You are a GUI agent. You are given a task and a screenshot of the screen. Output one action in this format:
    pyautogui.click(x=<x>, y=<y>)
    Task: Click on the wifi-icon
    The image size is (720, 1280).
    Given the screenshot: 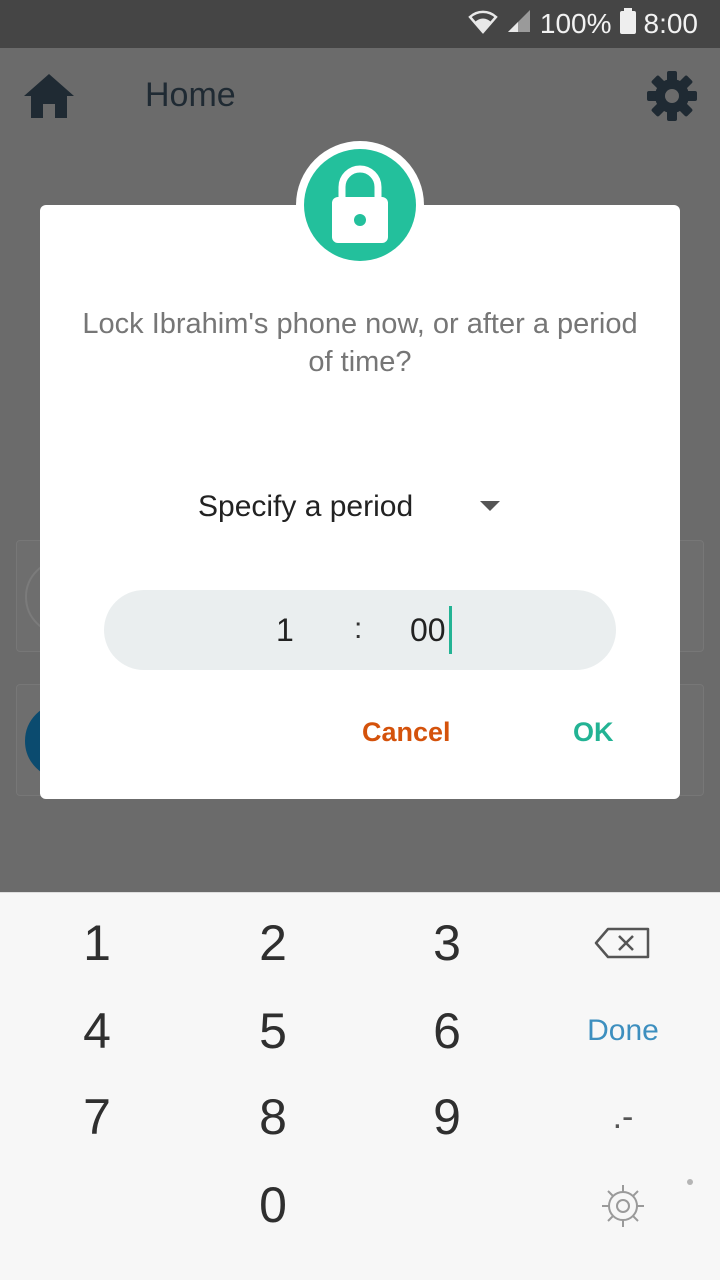 What is the action you would take?
    pyautogui.click(x=483, y=24)
    